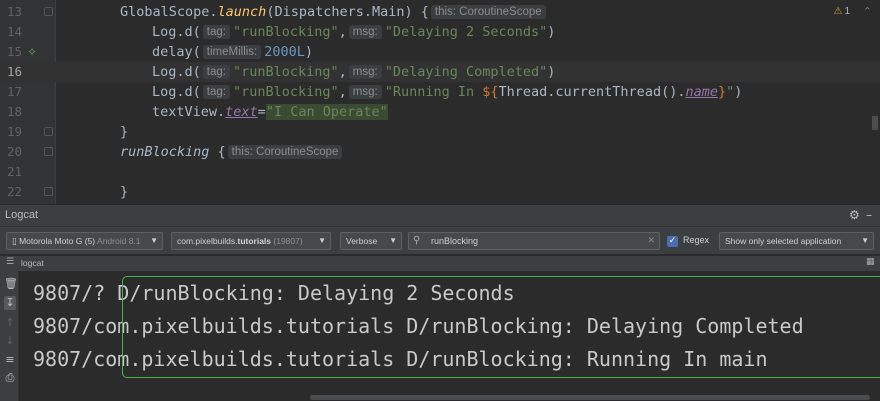 The width and height of the screenshot is (880, 401). I want to click on code-token: text, so click(241, 112).